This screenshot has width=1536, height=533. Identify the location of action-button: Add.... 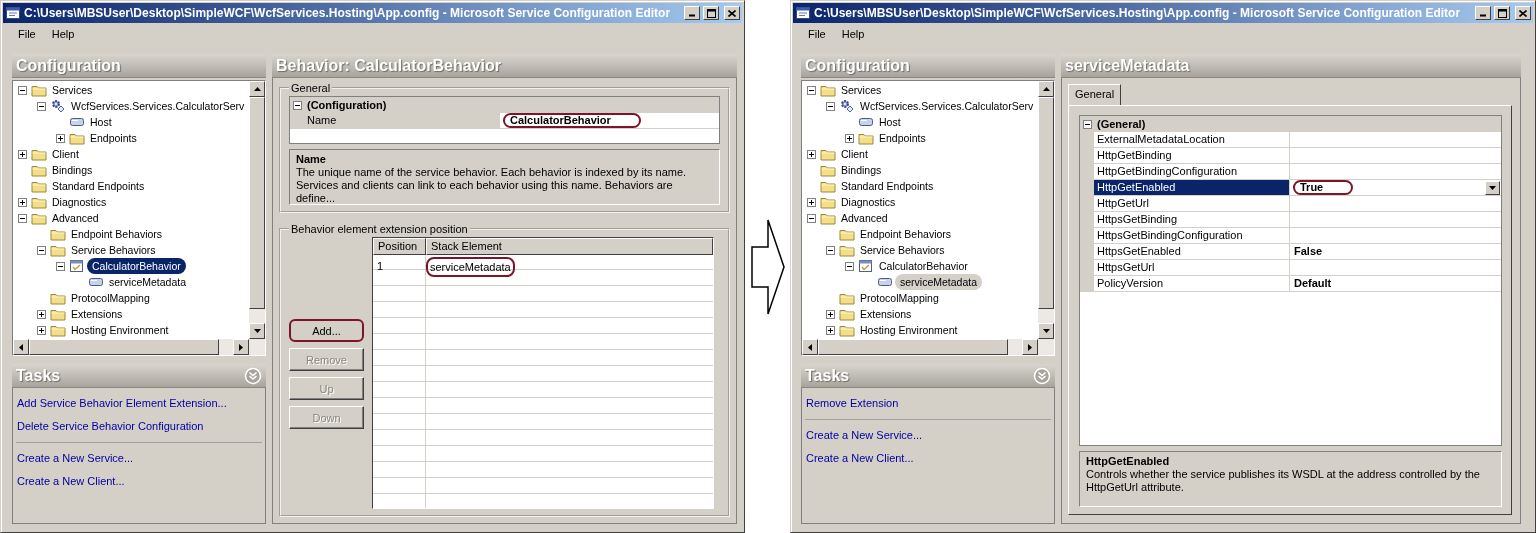
(326, 330).